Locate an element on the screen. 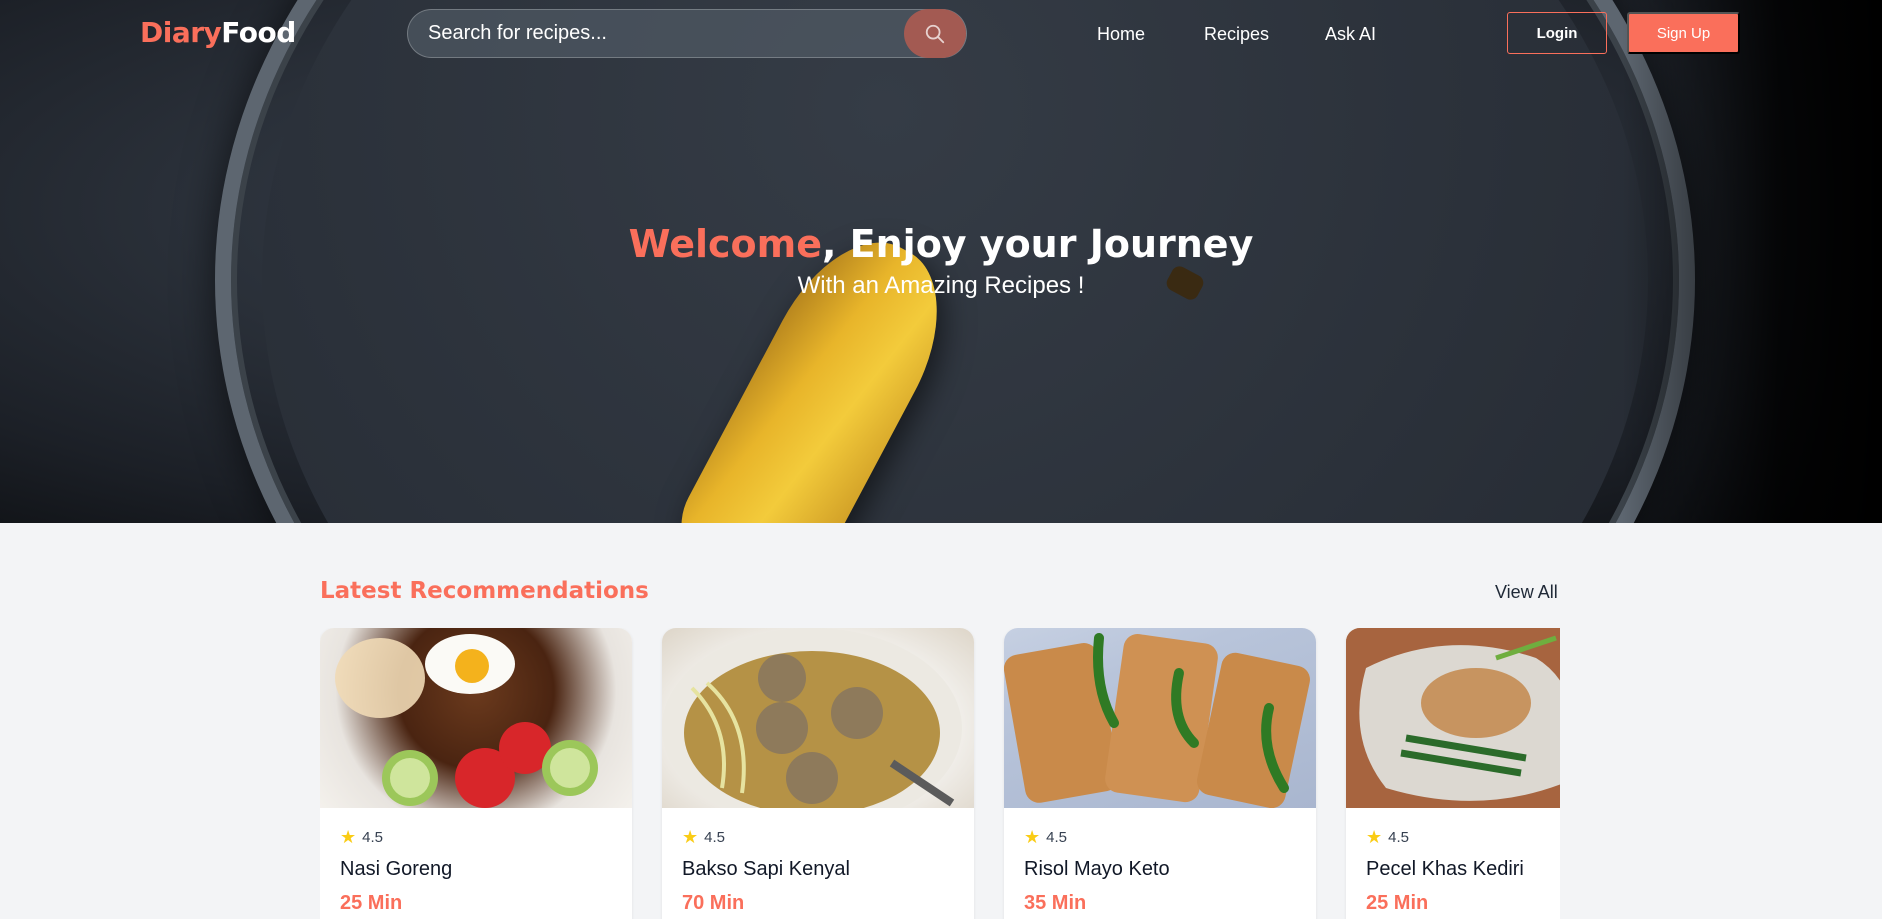 The width and height of the screenshot is (1882, 919). pecel-image is located at coordinates (1453, 718).